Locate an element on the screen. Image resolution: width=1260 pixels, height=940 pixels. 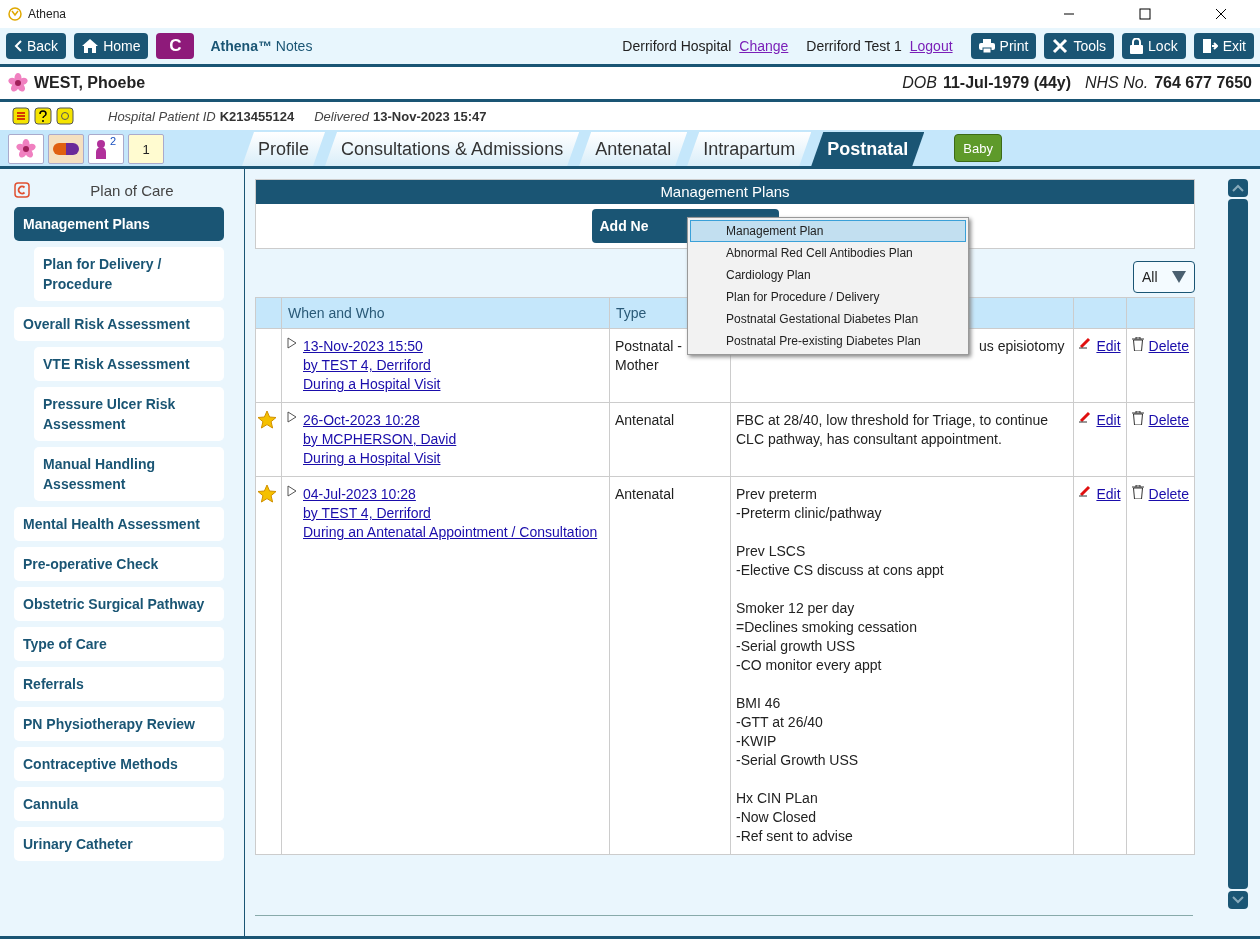
sidebar-item: Cannula is located at coordinates (119, 804).